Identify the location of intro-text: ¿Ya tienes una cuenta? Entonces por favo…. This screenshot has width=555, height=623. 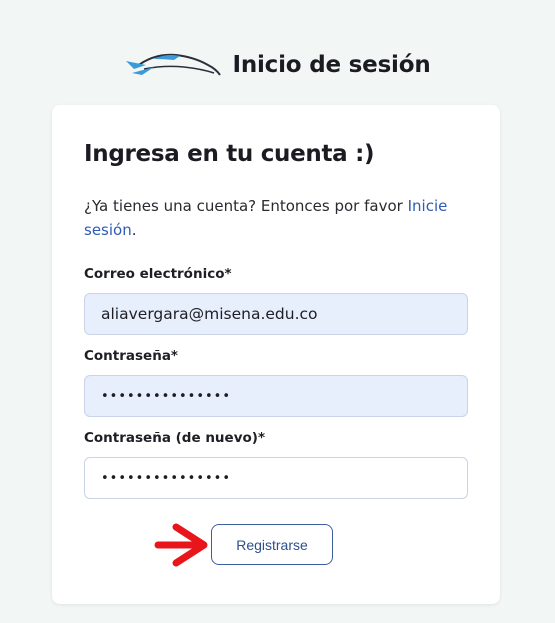
(279, 218).